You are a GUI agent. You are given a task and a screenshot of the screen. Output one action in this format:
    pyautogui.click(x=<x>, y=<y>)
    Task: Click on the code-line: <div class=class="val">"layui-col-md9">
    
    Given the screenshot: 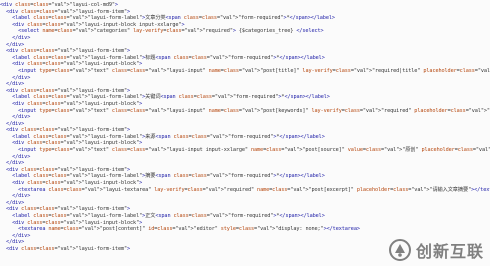 What is the action you would take?
    pyautogui.click(x=59, y=5)
    